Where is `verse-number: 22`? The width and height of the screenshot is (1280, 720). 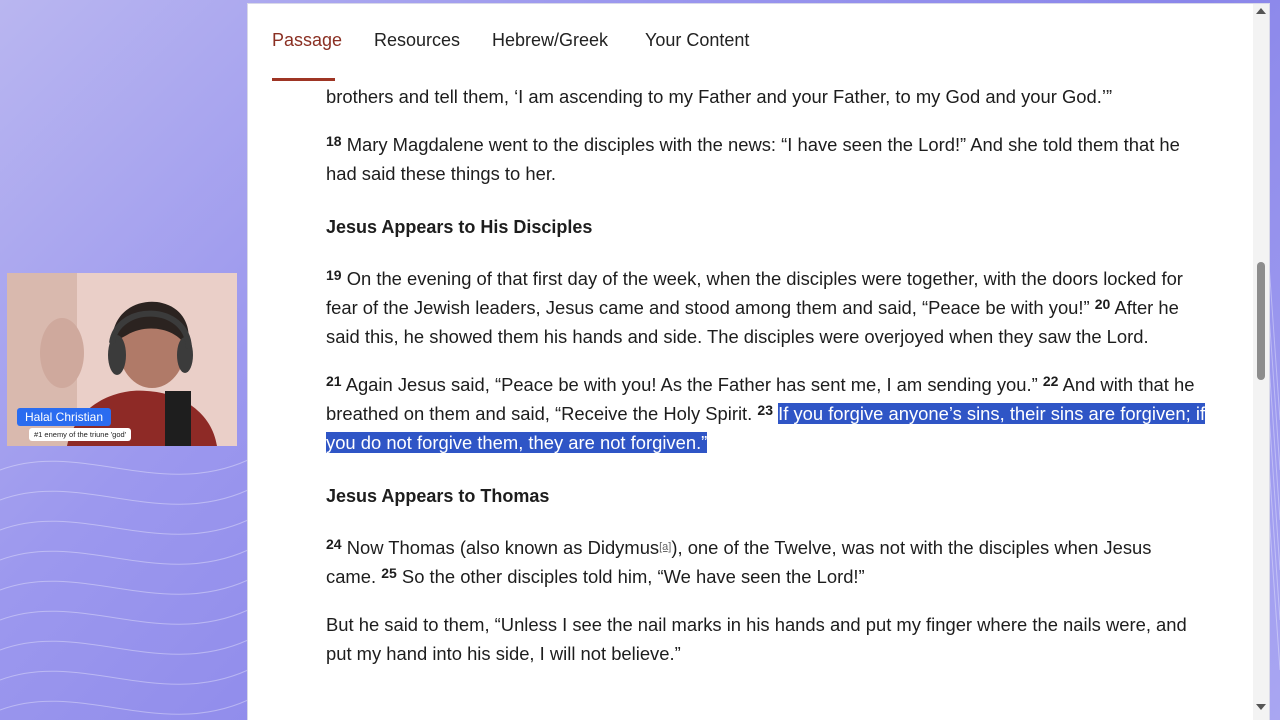 verse-number: 22 is located at coordinates (1050, 381).